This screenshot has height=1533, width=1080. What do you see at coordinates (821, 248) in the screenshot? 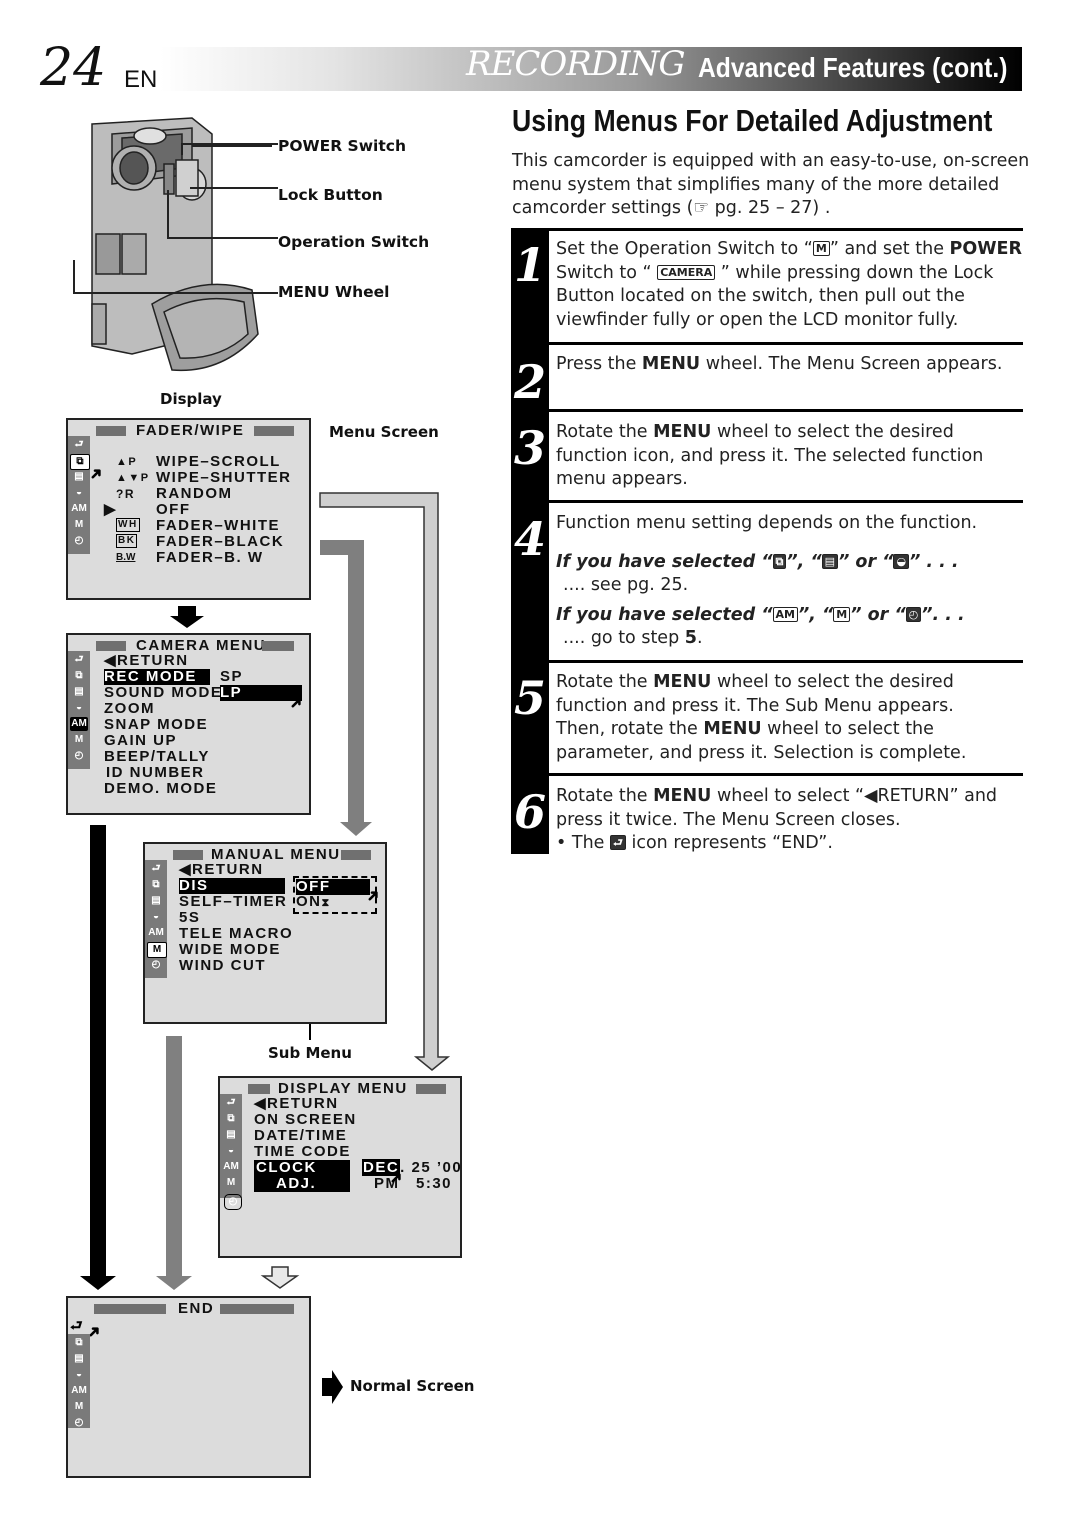
I see `manual-mode-icon: M` at bounding box center [821, 248].